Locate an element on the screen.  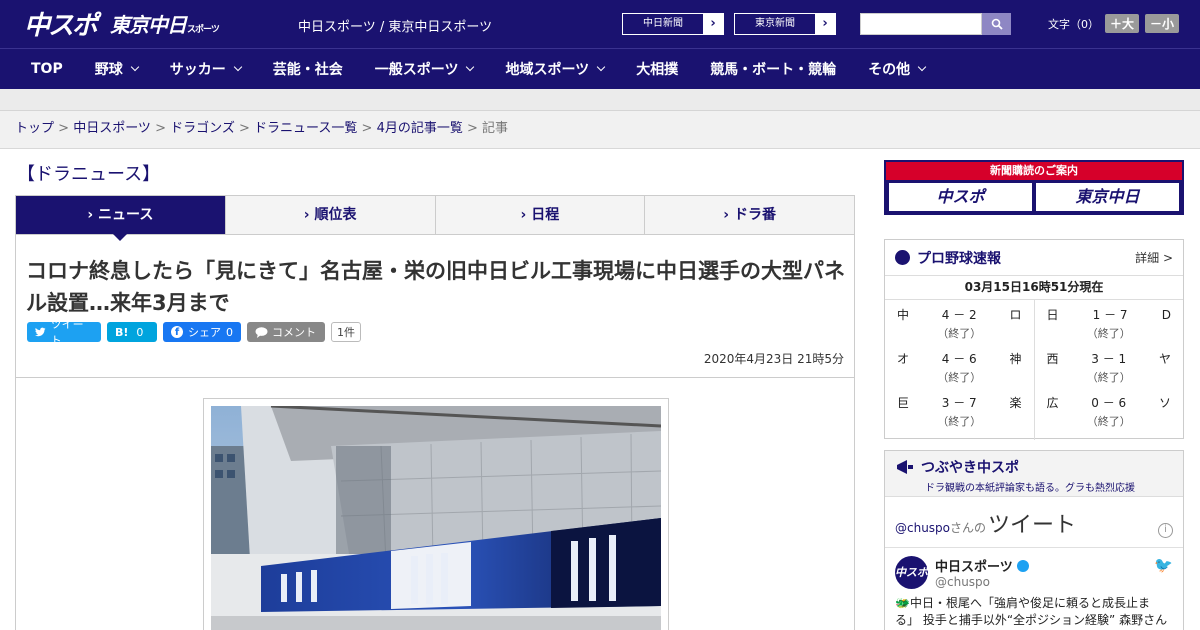
tweets-title: つぶやき中スポ is located at coordinates (970, 468).